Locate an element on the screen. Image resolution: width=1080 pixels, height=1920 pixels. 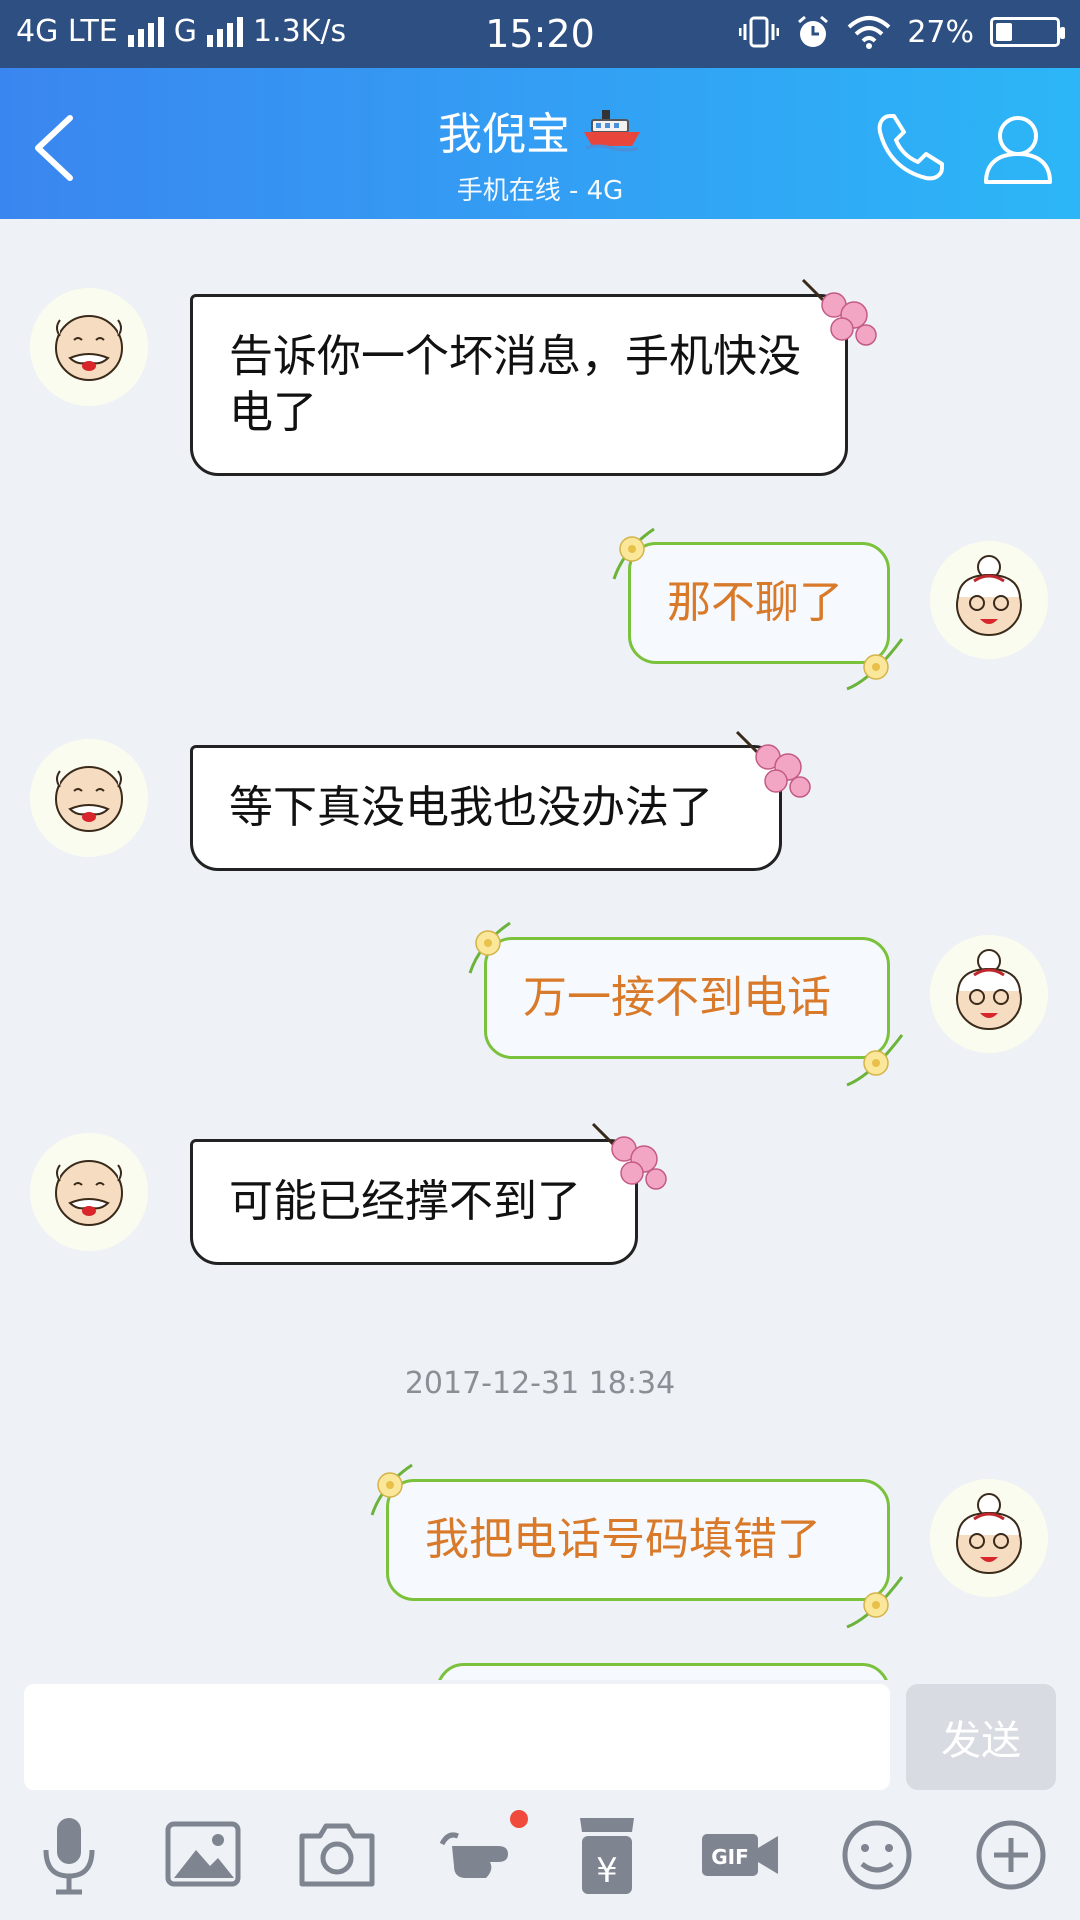
status-bar: 4G LTE G 1.3K/s 15:20 27% is located at coordinates (540, 34).